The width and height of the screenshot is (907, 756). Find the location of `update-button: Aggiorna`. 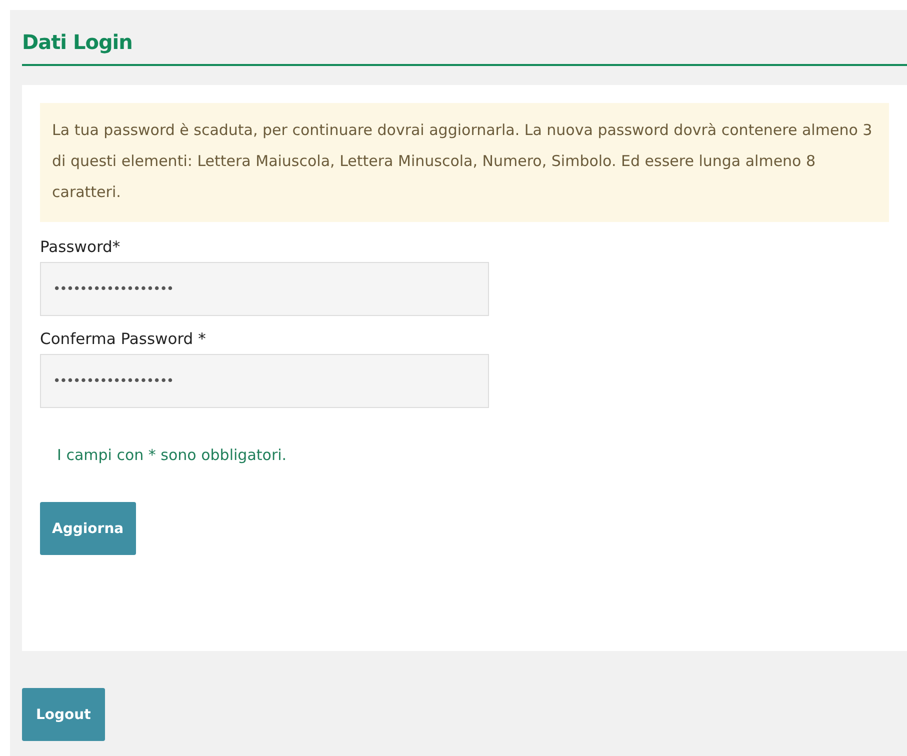

update-button: Aggiorna is located at coordinates (88, 528).